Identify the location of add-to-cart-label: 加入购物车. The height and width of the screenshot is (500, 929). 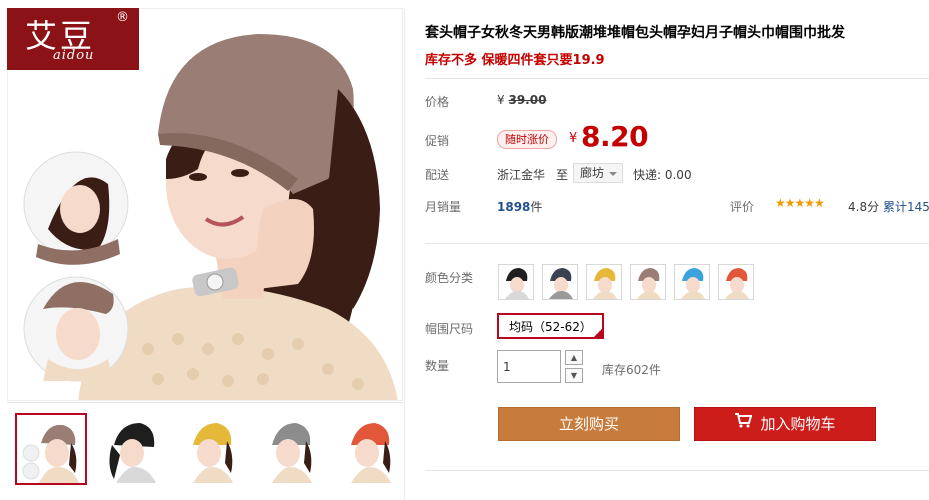
(798, 424).